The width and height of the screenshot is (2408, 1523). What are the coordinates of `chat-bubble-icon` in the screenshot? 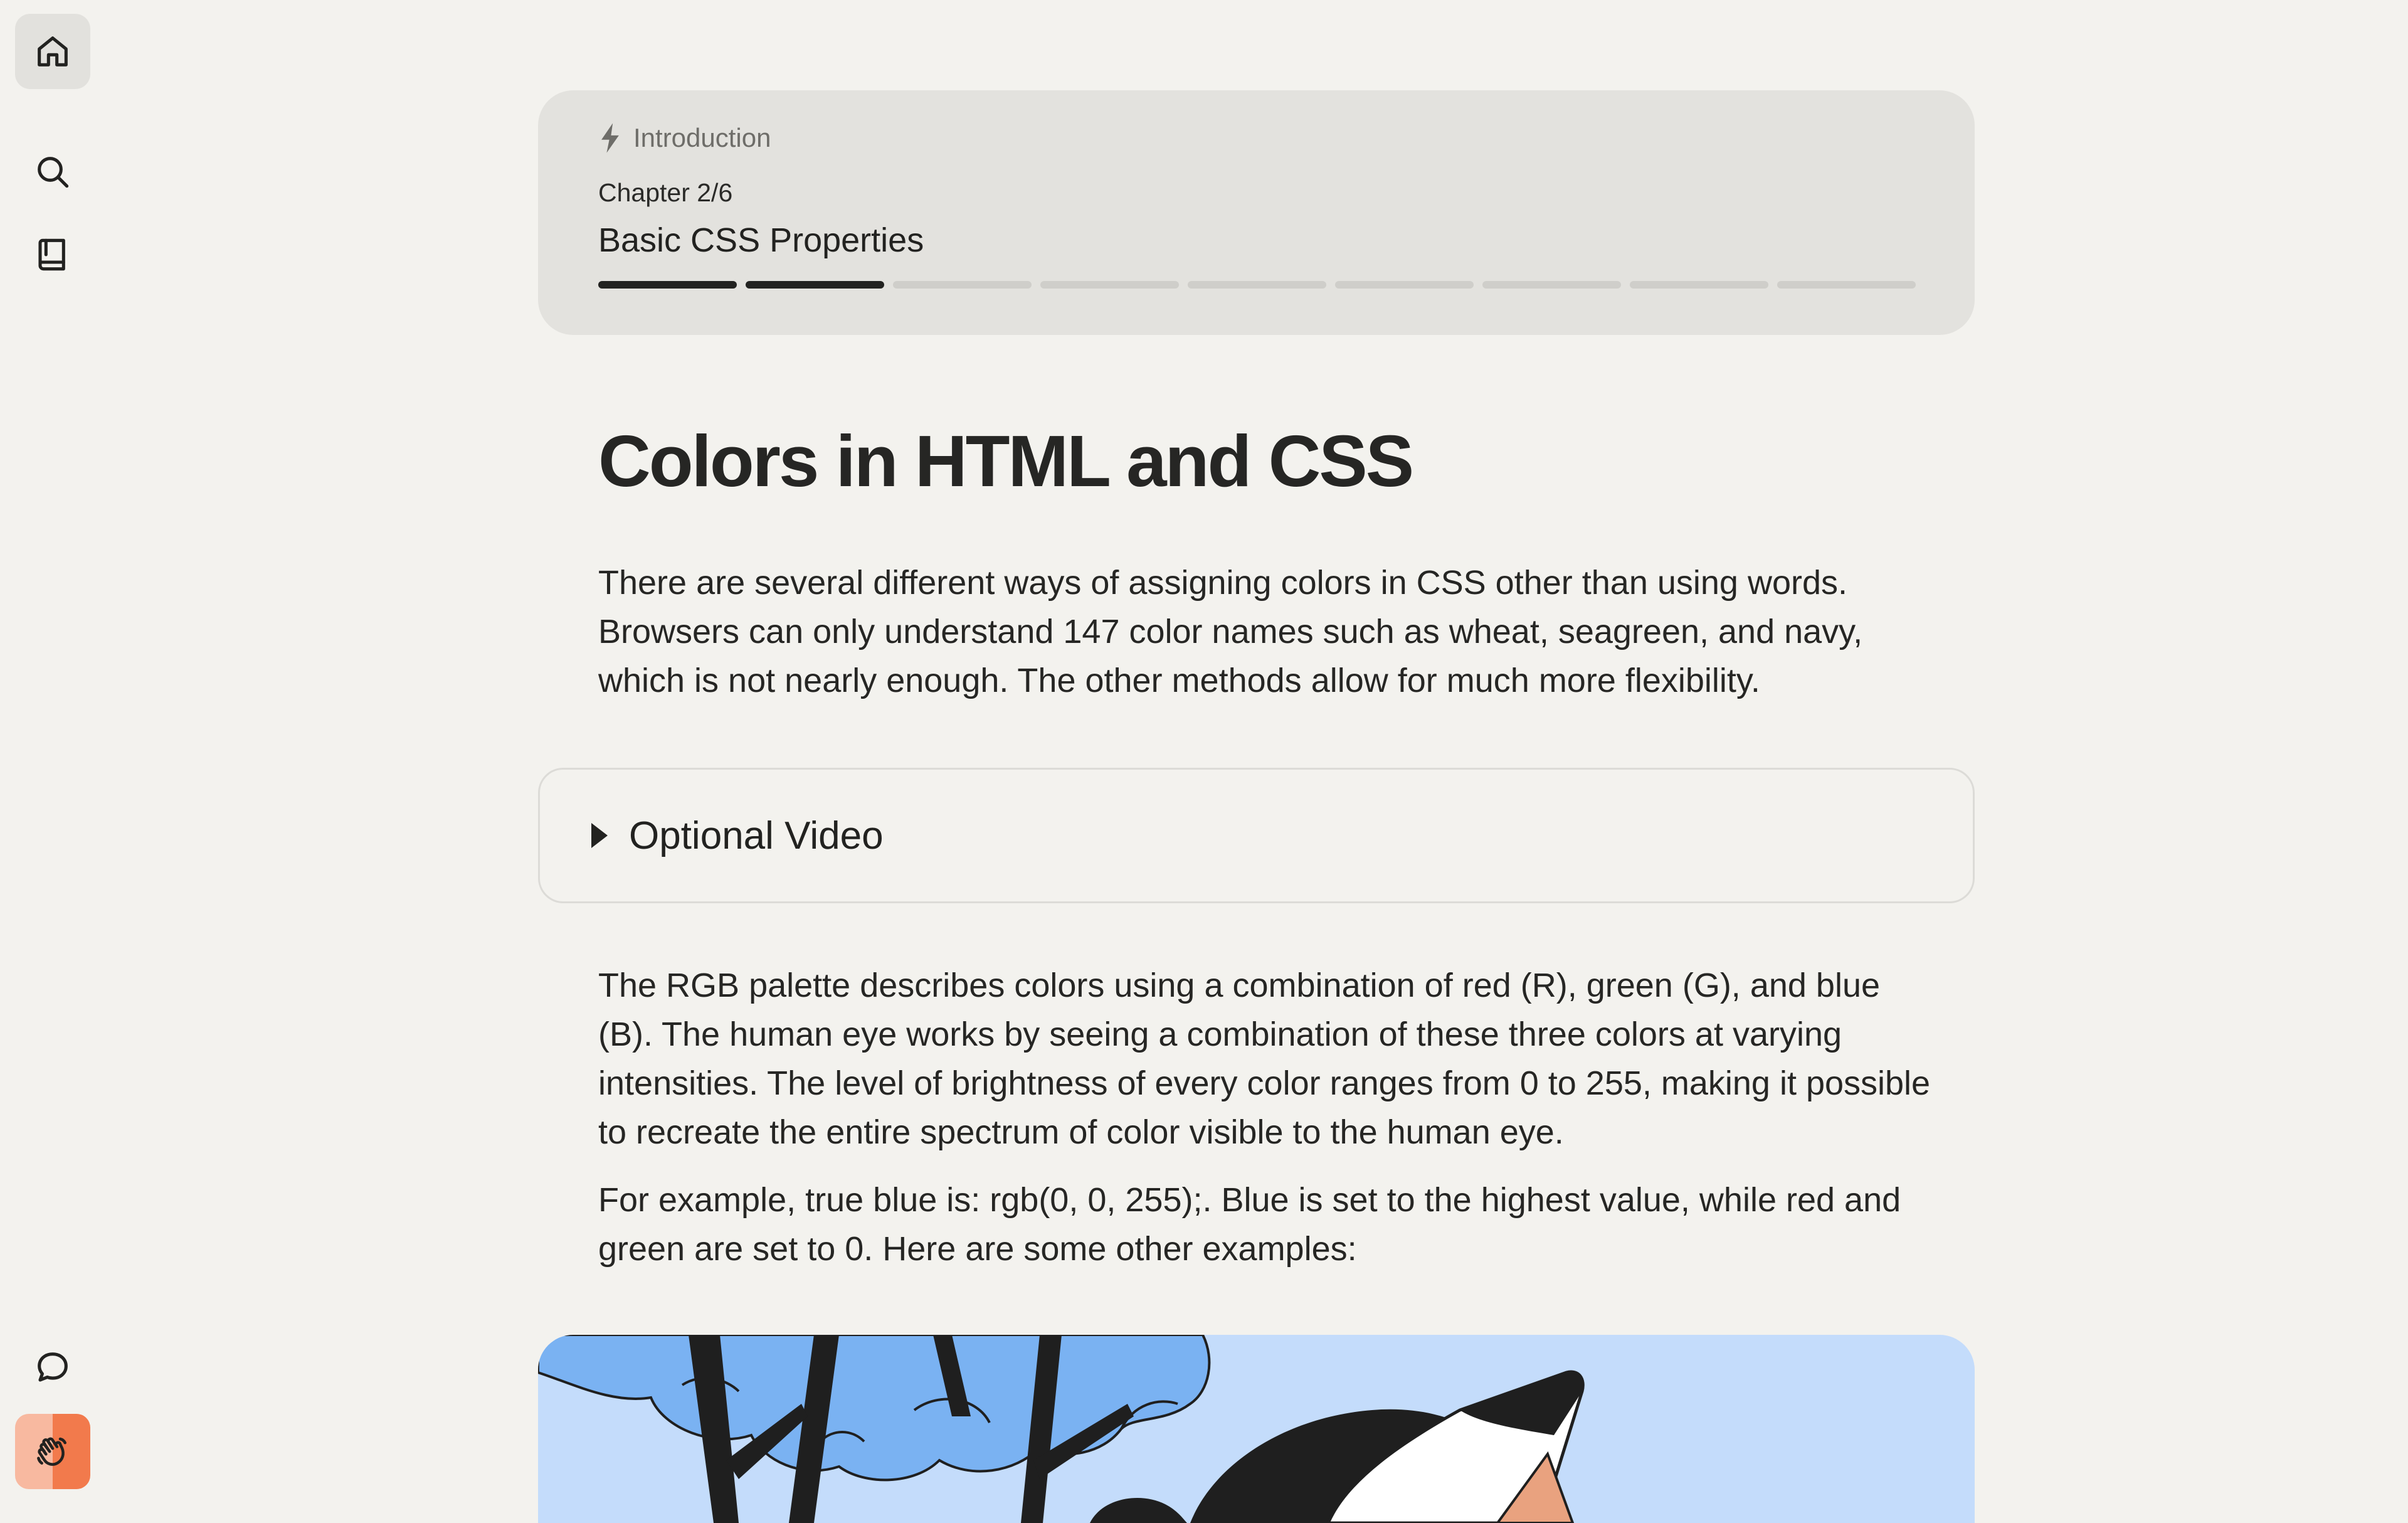 It's located at (53, 1367).